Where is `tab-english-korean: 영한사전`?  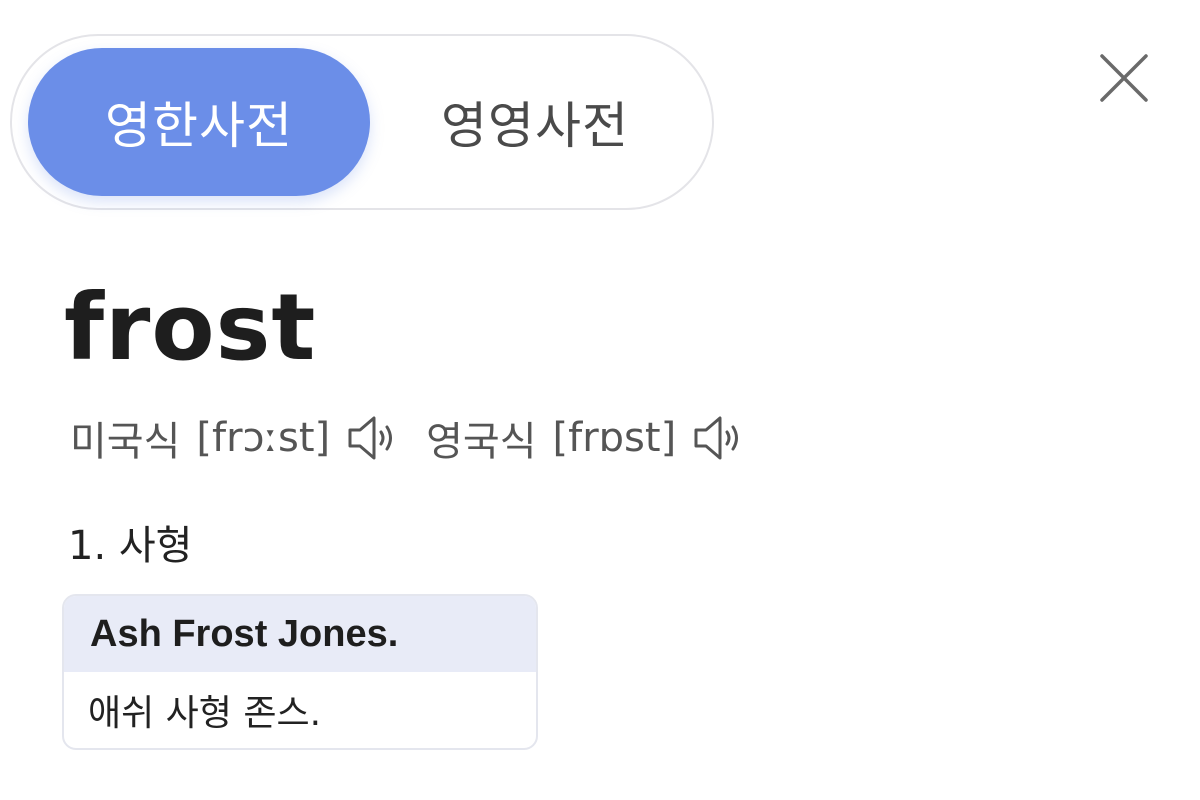 tab-english-korean: 영한사전 is located at coordinates (199, 122).